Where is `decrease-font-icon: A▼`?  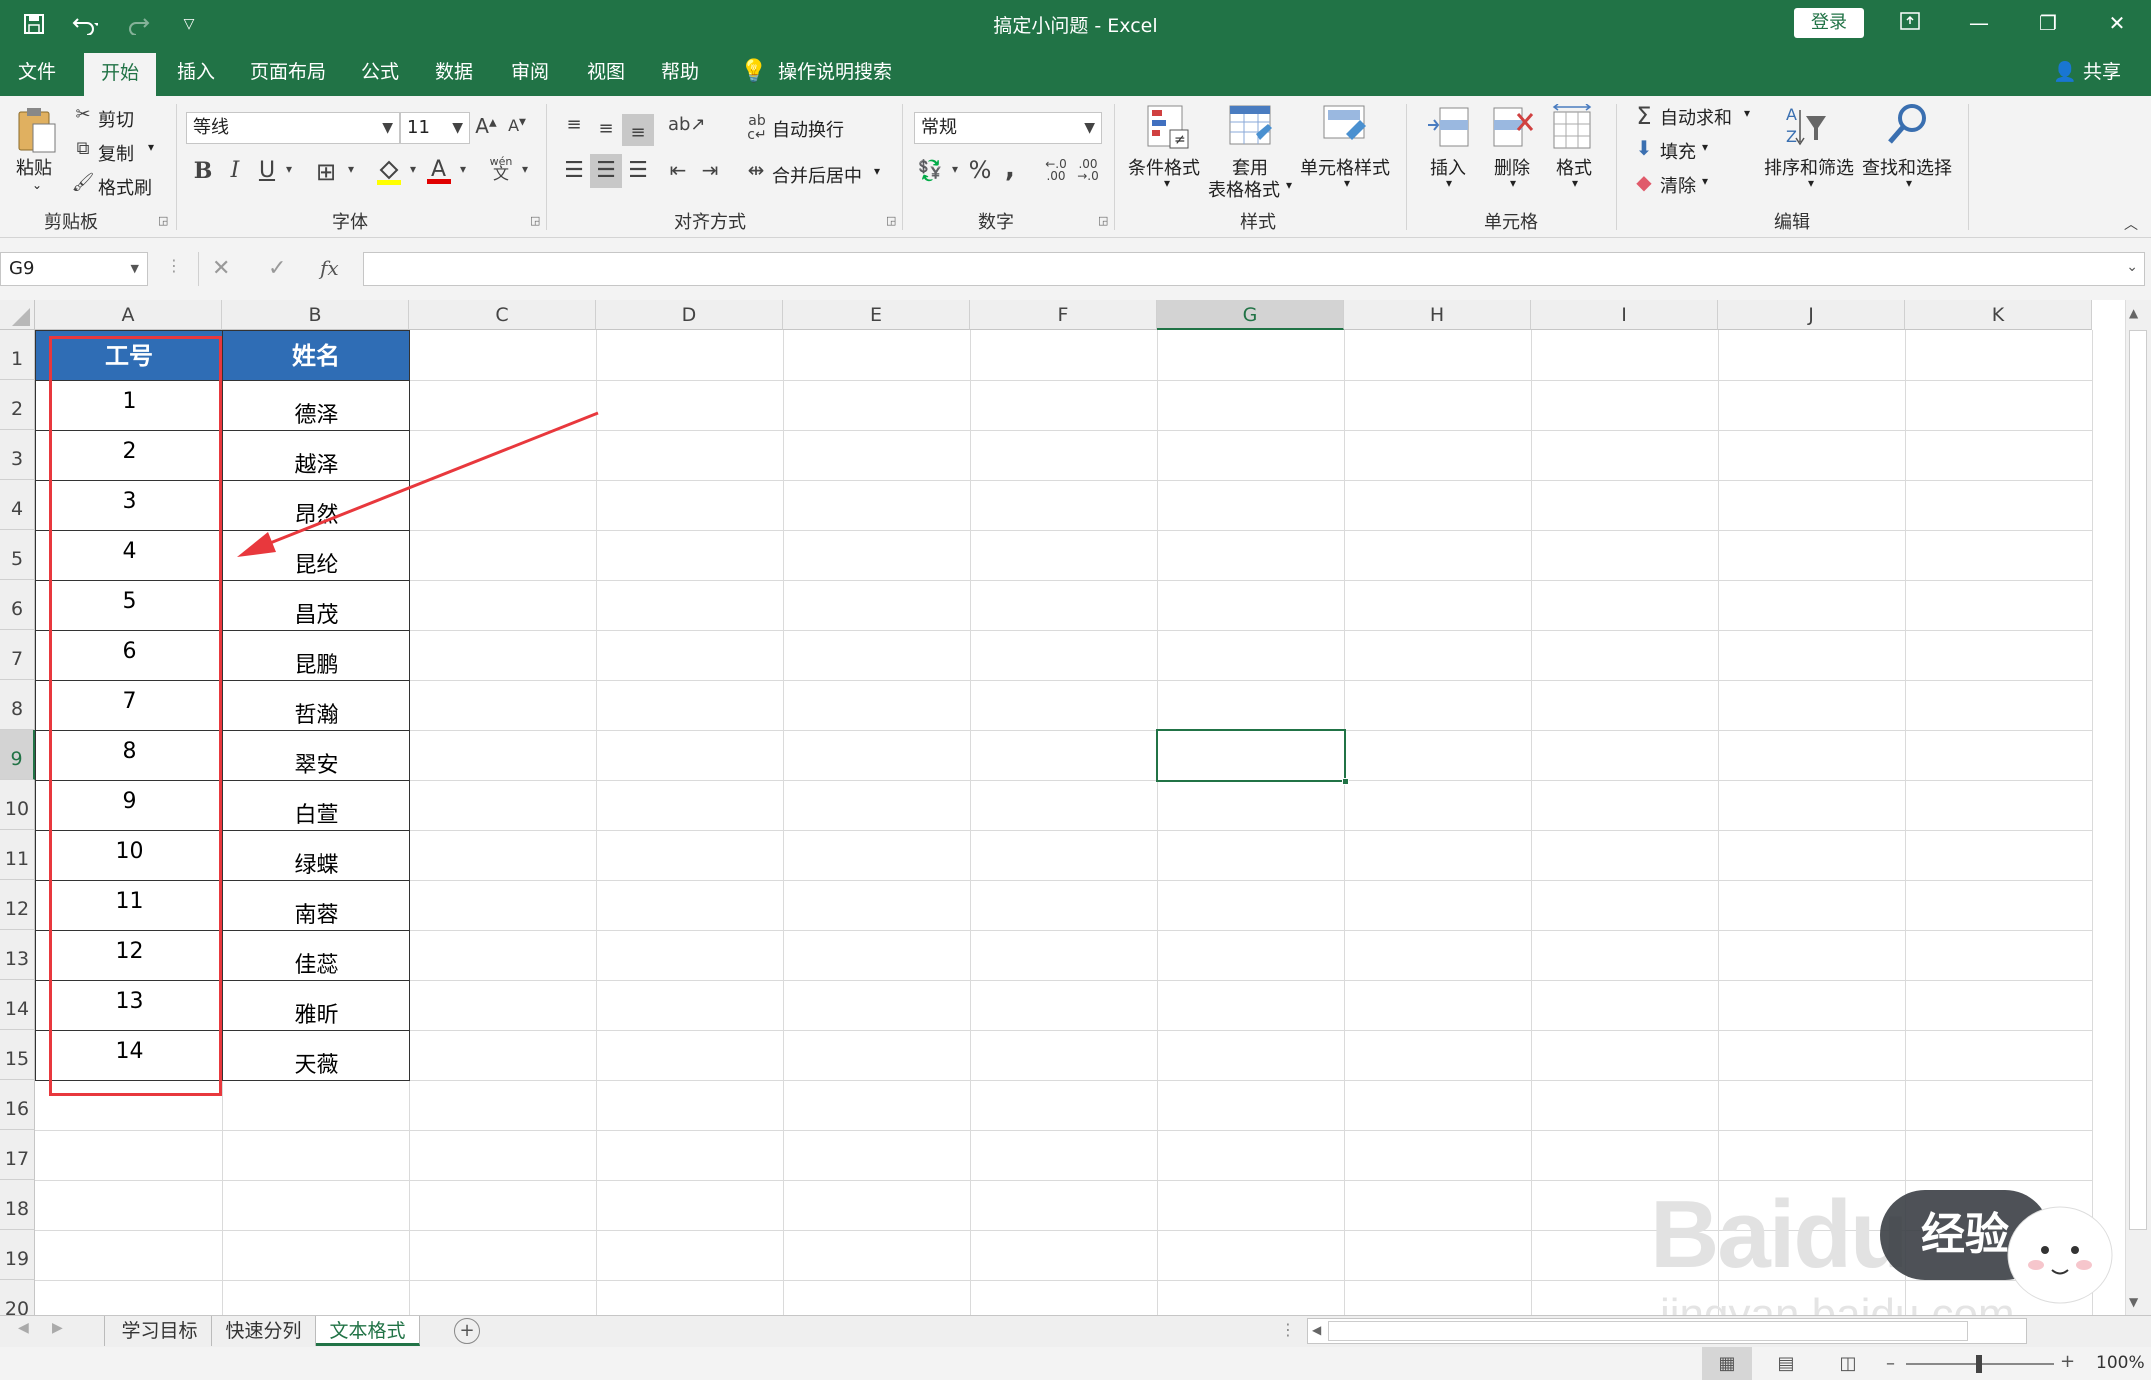 decrease-font-icon: A▼ is located at coordinates (517, 125).